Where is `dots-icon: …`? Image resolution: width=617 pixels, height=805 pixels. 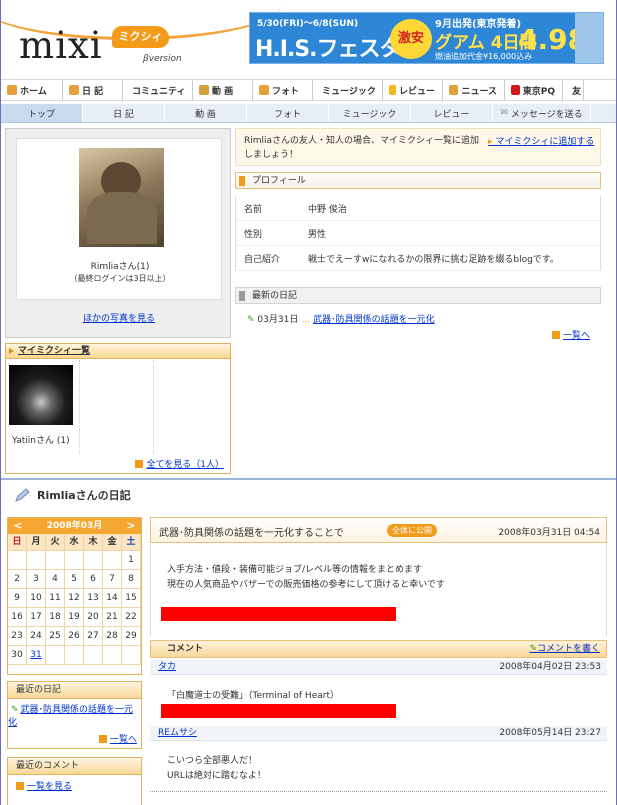 dots-icon: … is located at coordinates (307, 320).